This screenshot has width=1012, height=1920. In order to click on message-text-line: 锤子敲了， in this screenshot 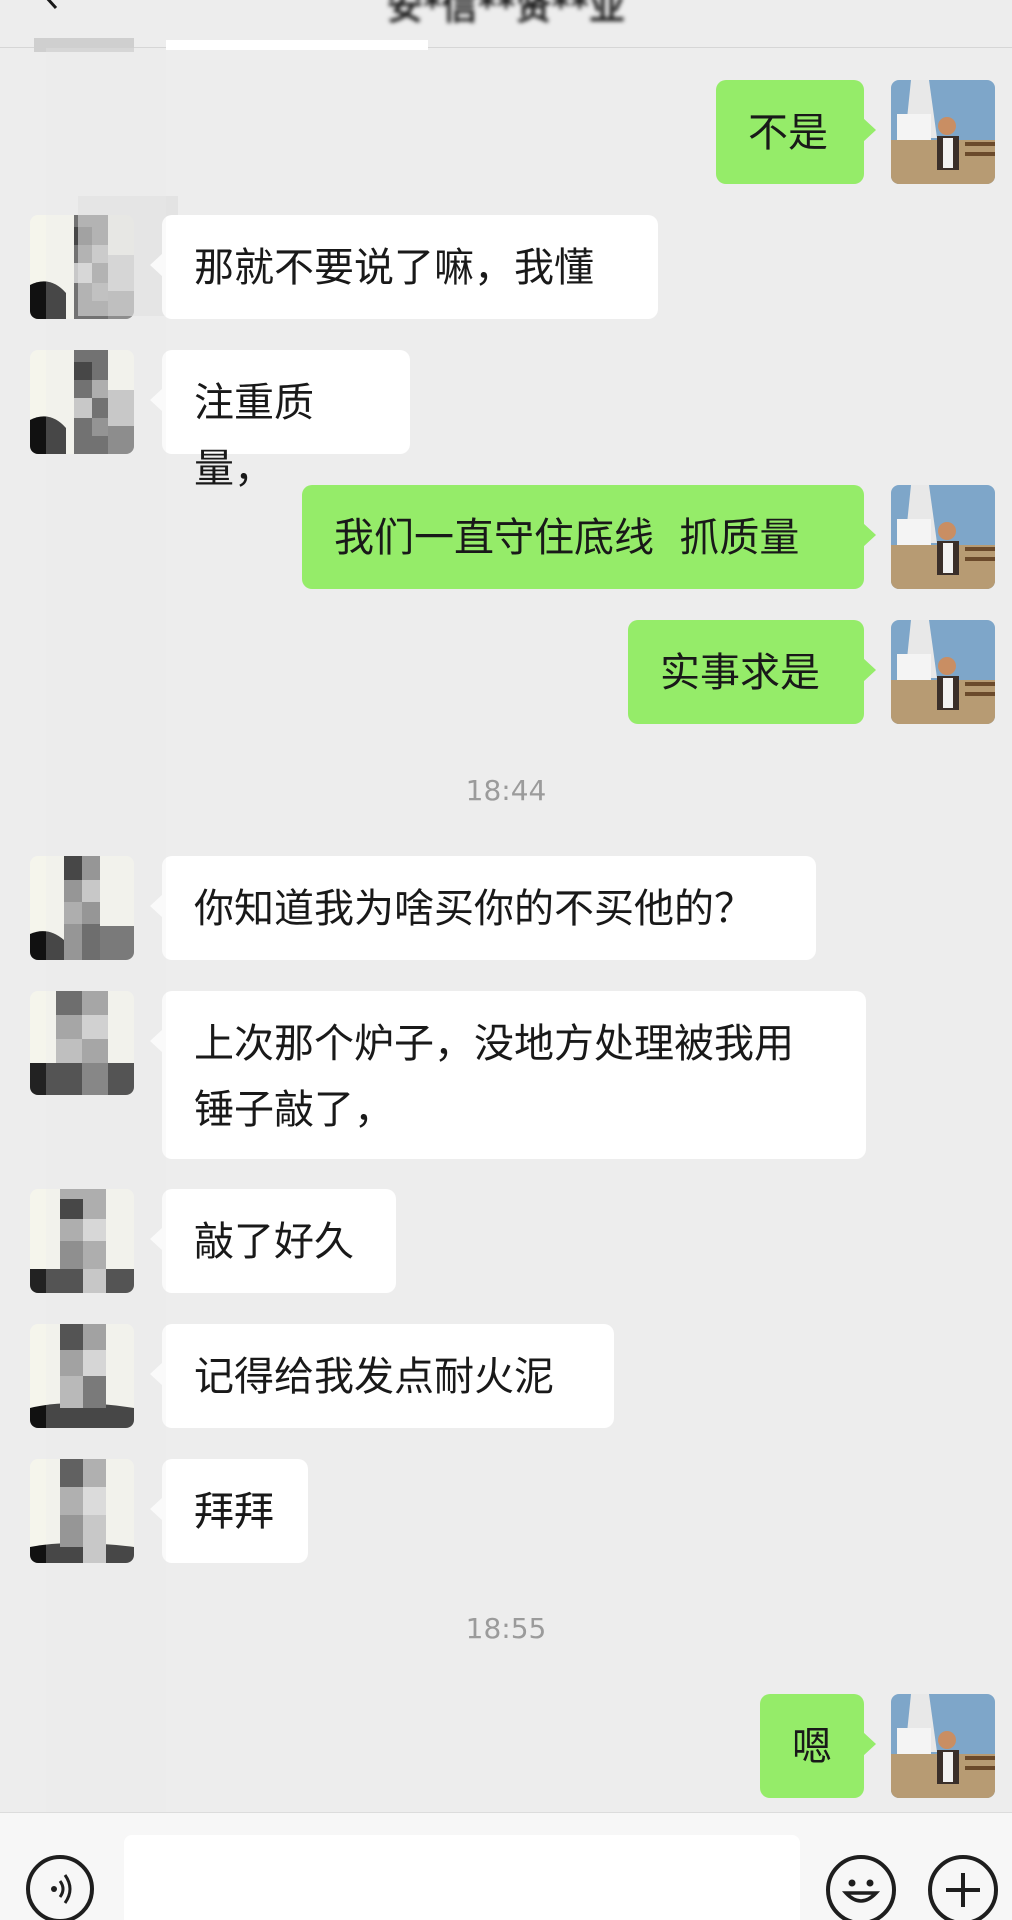, I will do `click(294, 1110)`.